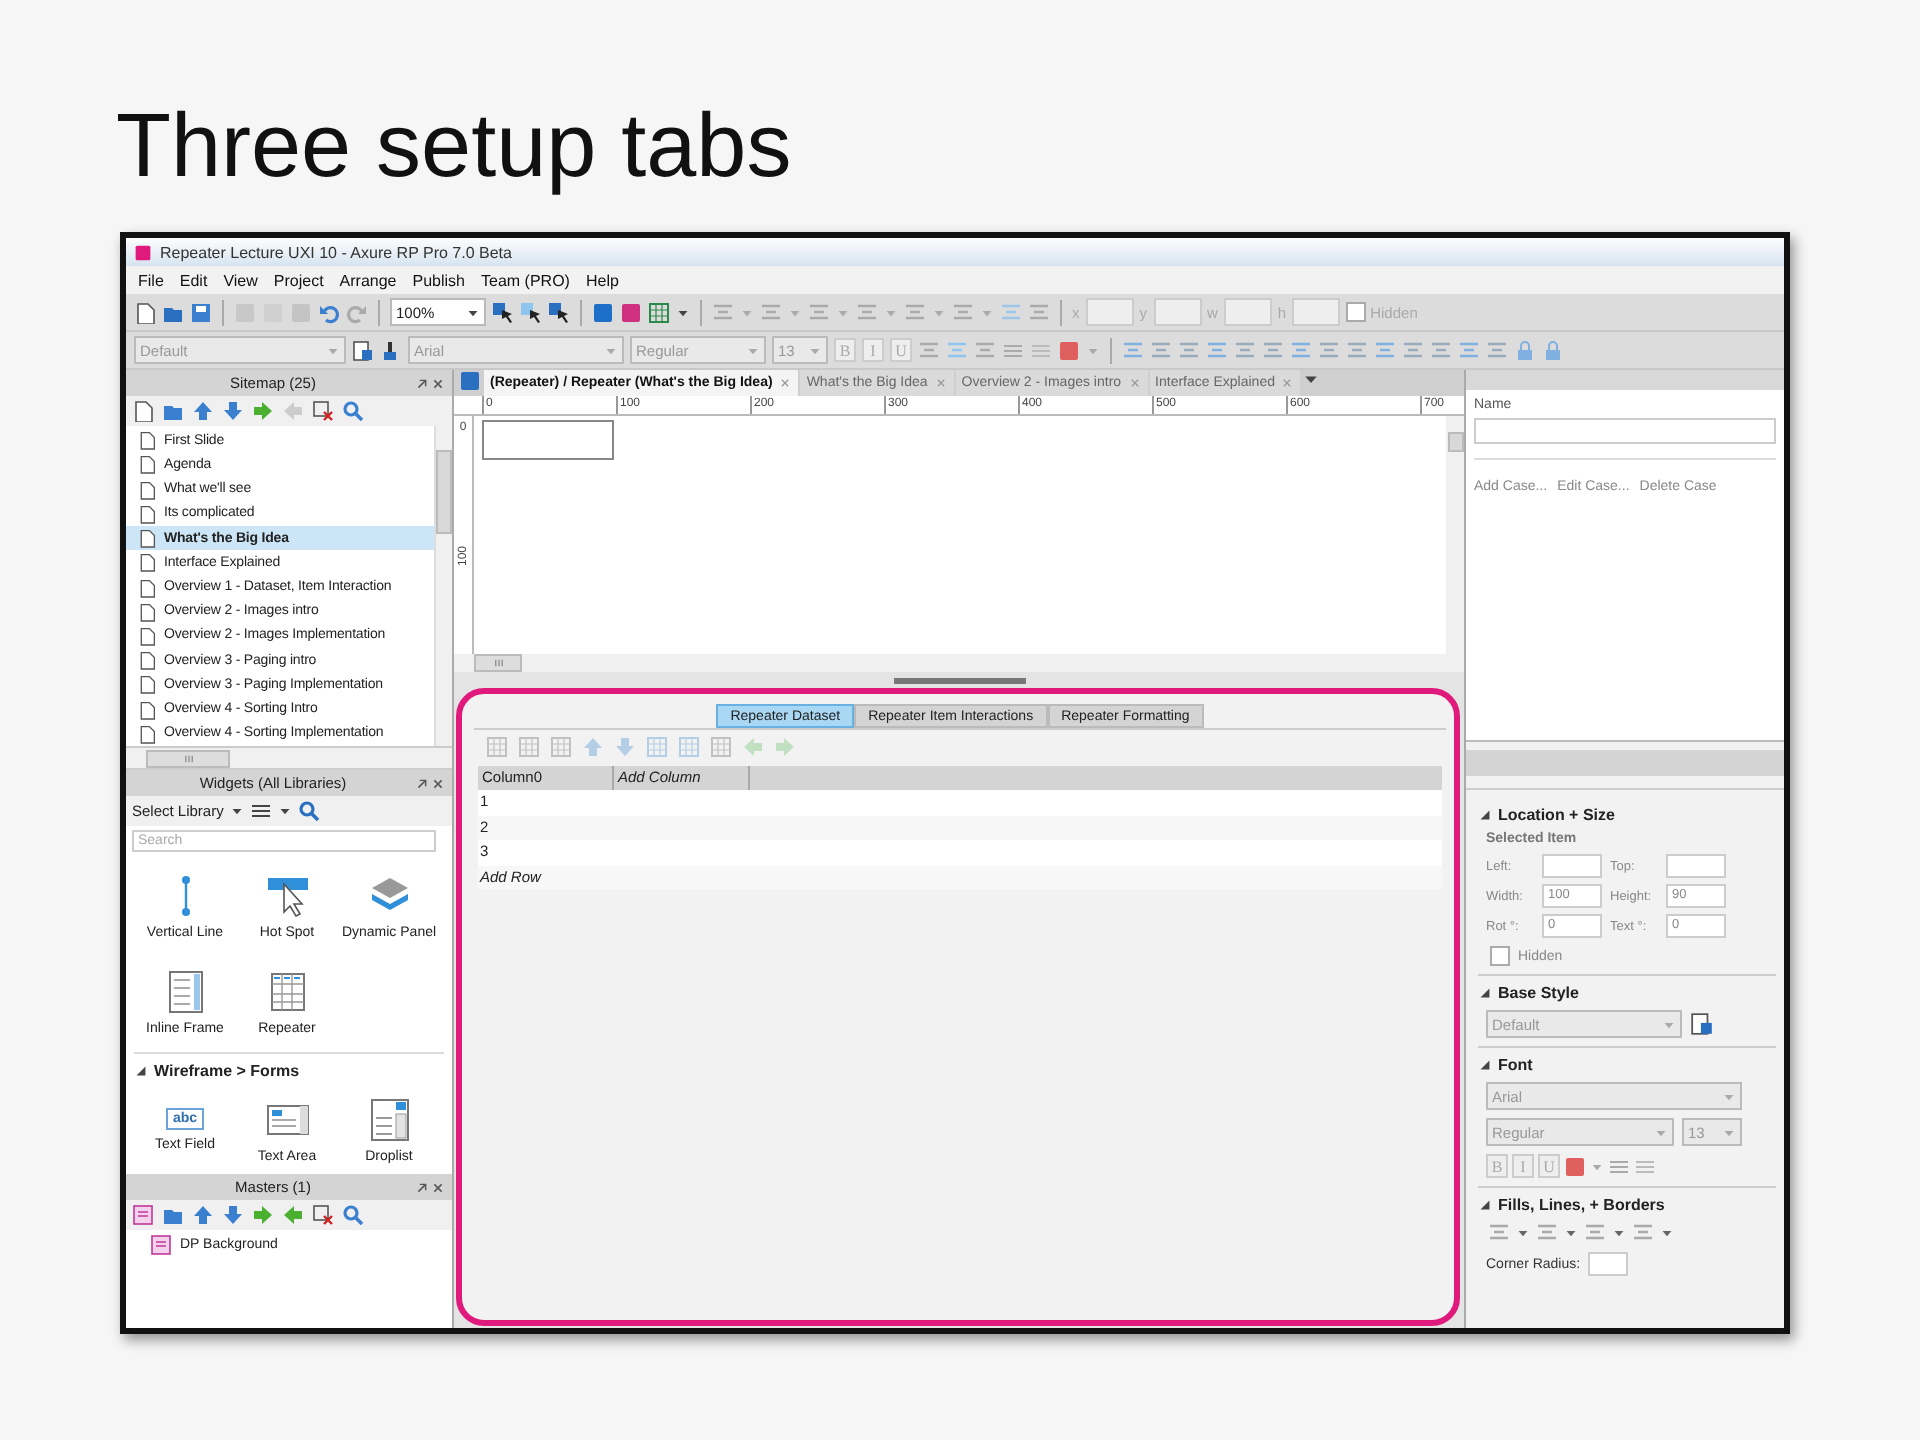  Describe the element at coordinates (143, 252) in the screenshot. I see `app-logo-icon` at that location.